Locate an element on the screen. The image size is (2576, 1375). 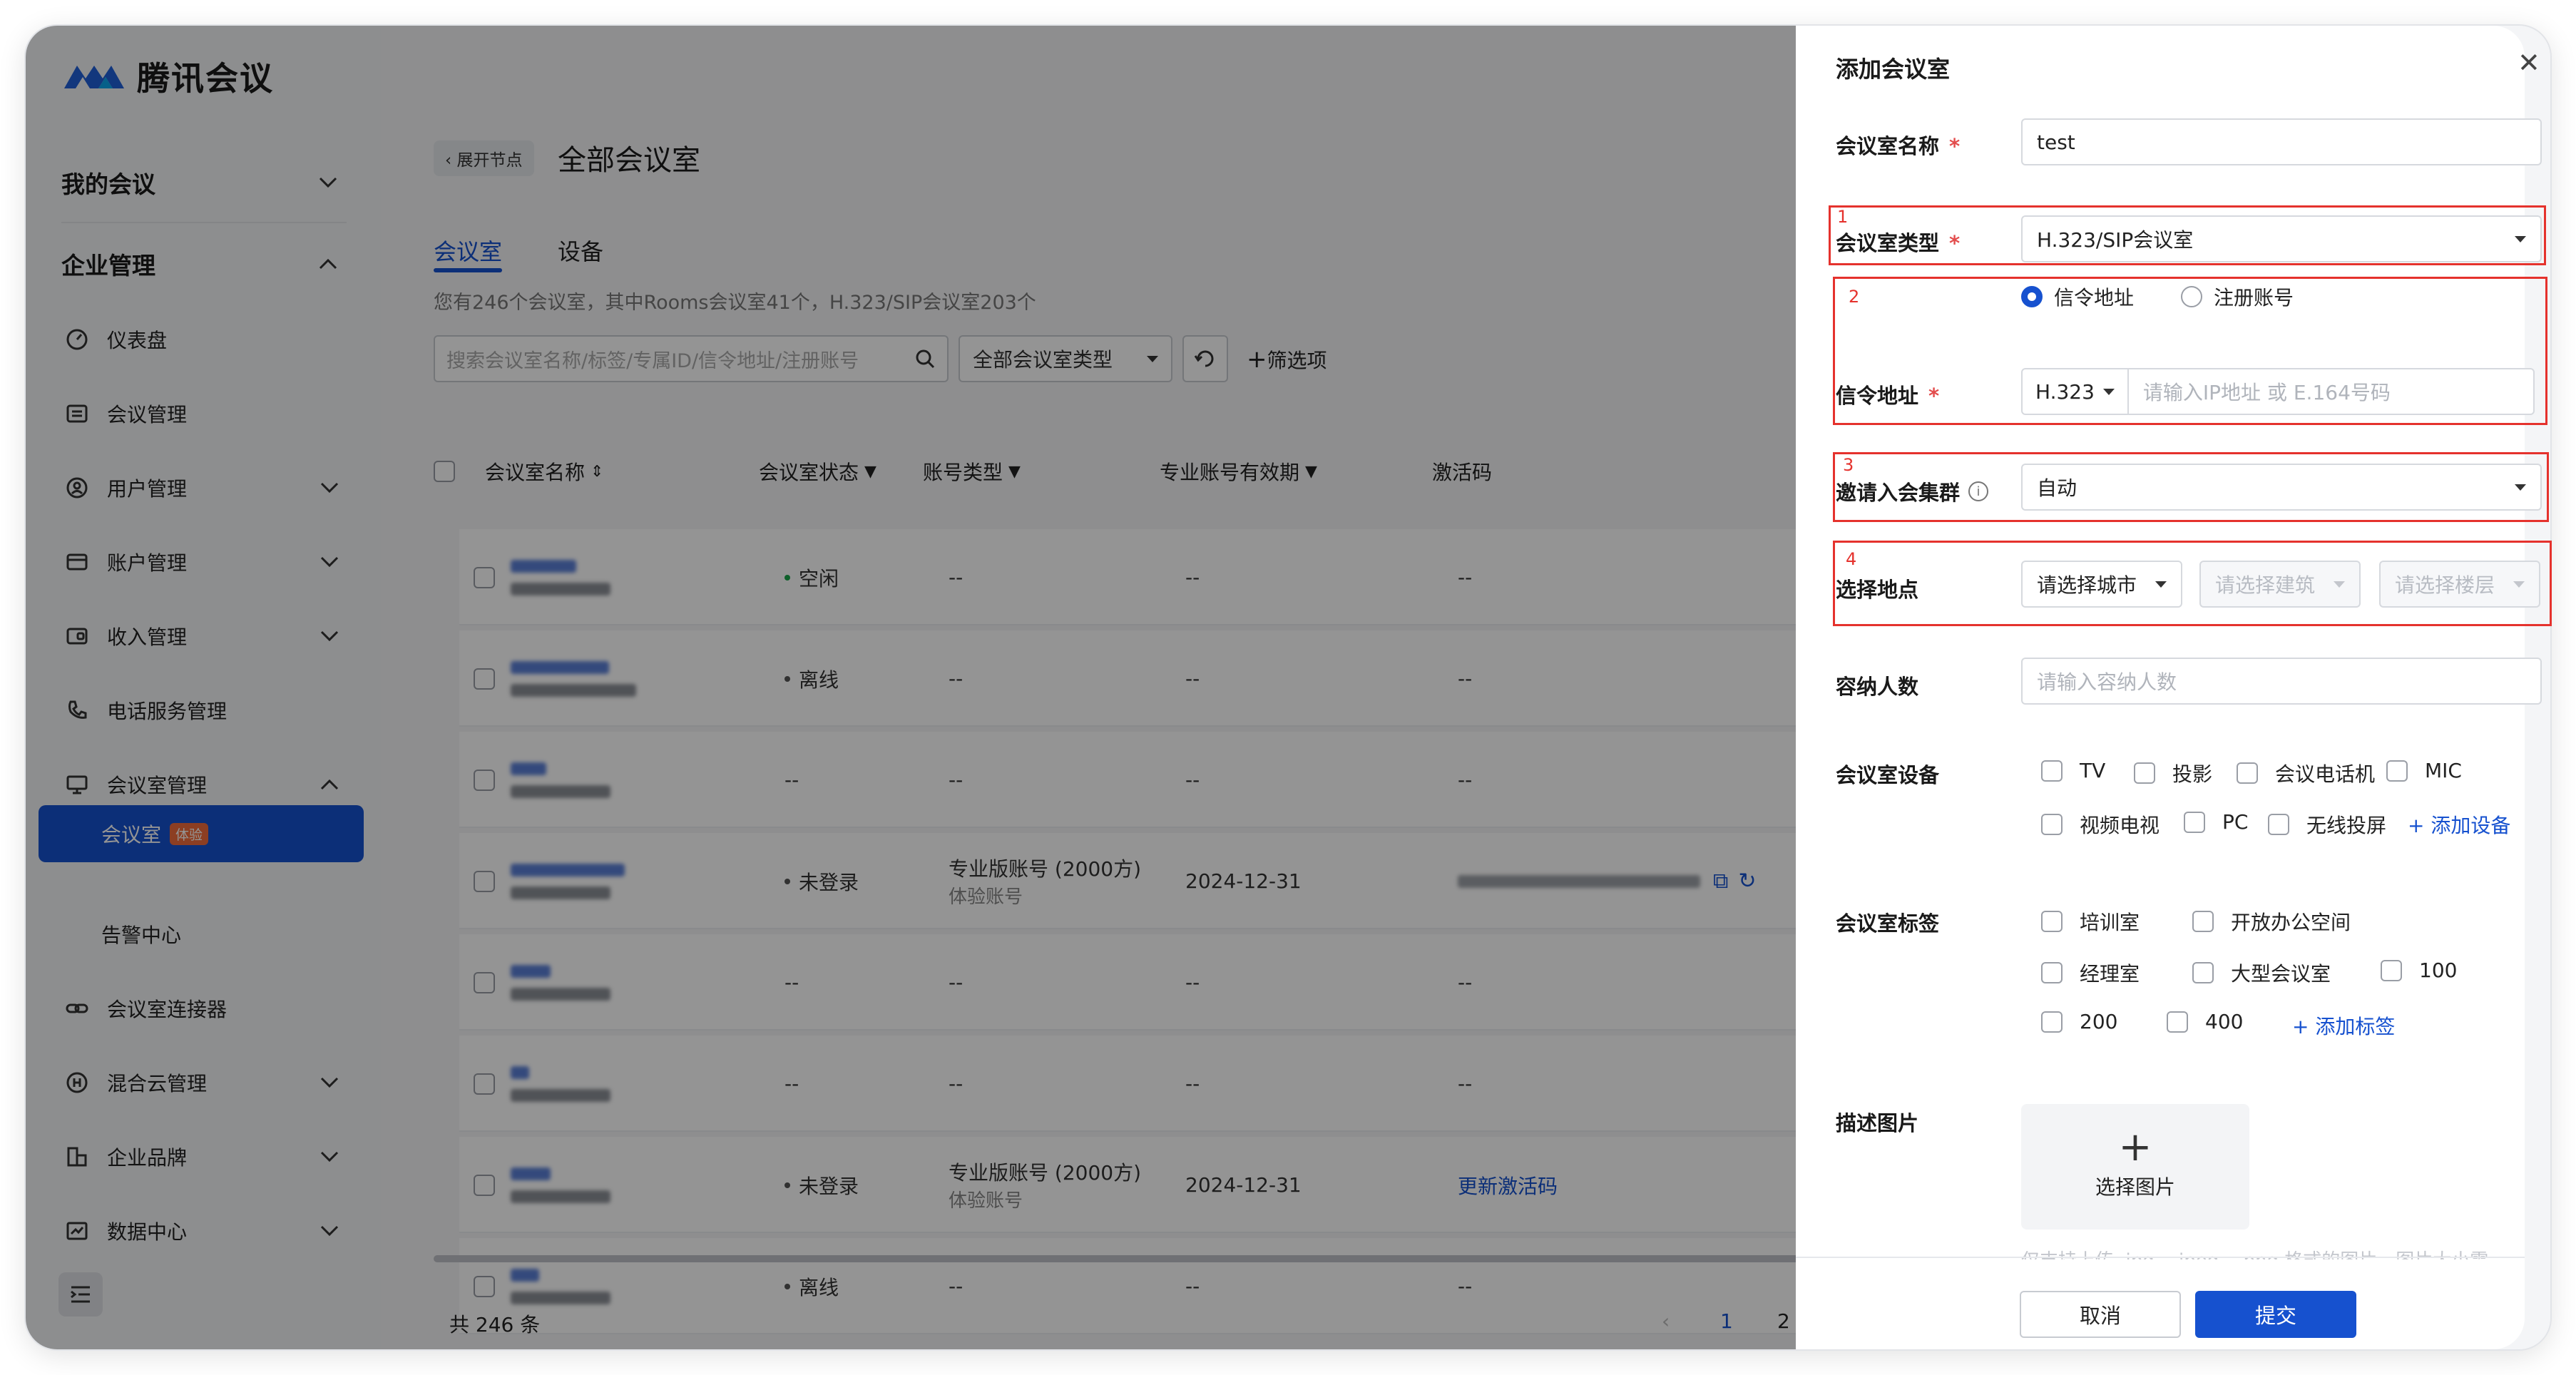
capacity-placeholder: 请输入容纳人数 is located at coordinates (2107, 682).